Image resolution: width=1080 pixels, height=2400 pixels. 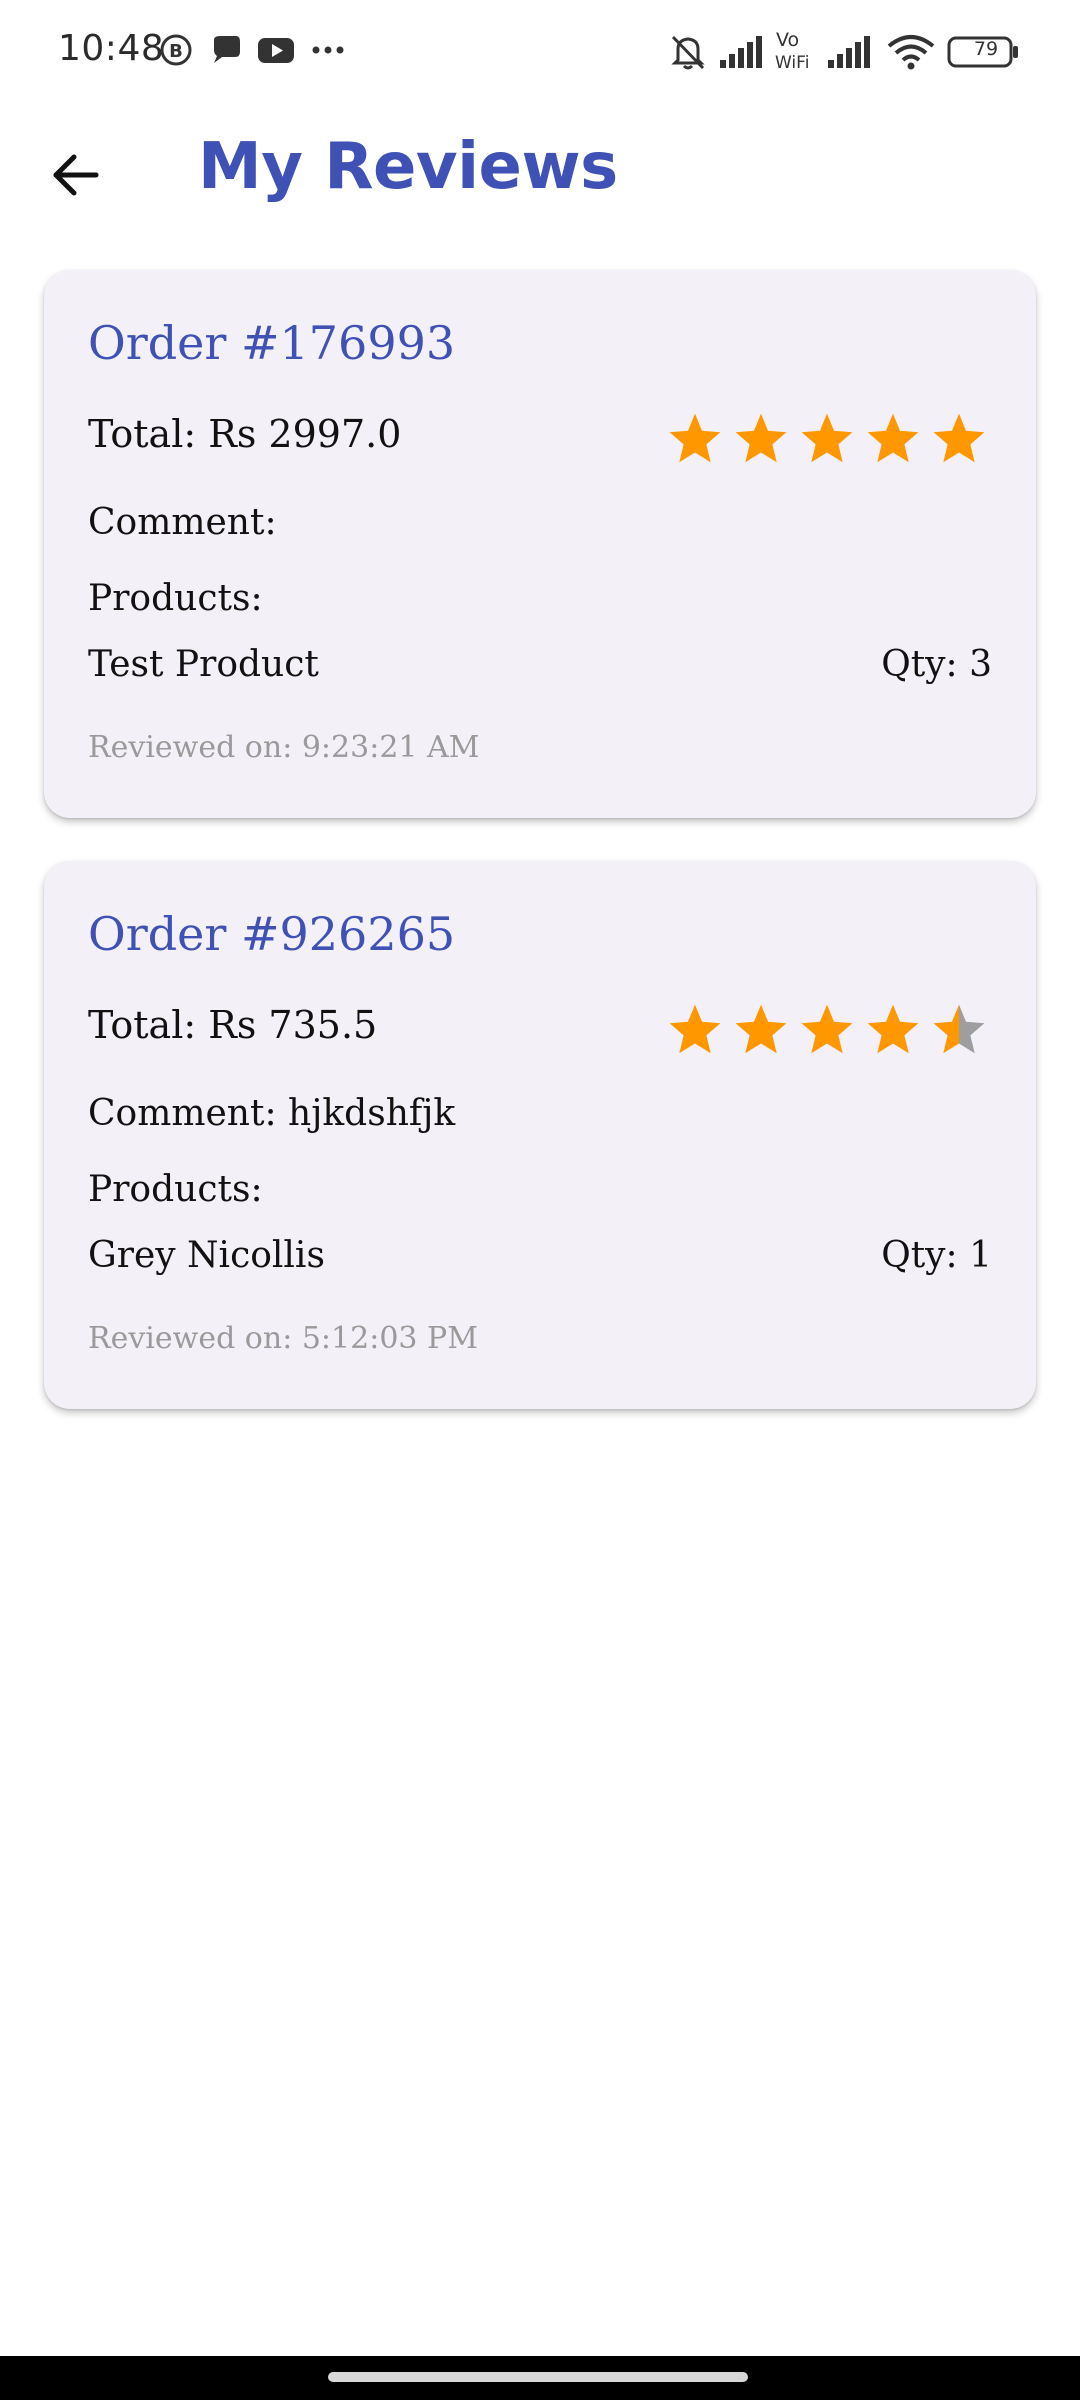 I want to click on app-bar: My Reviews, so click(x=540, y=175).